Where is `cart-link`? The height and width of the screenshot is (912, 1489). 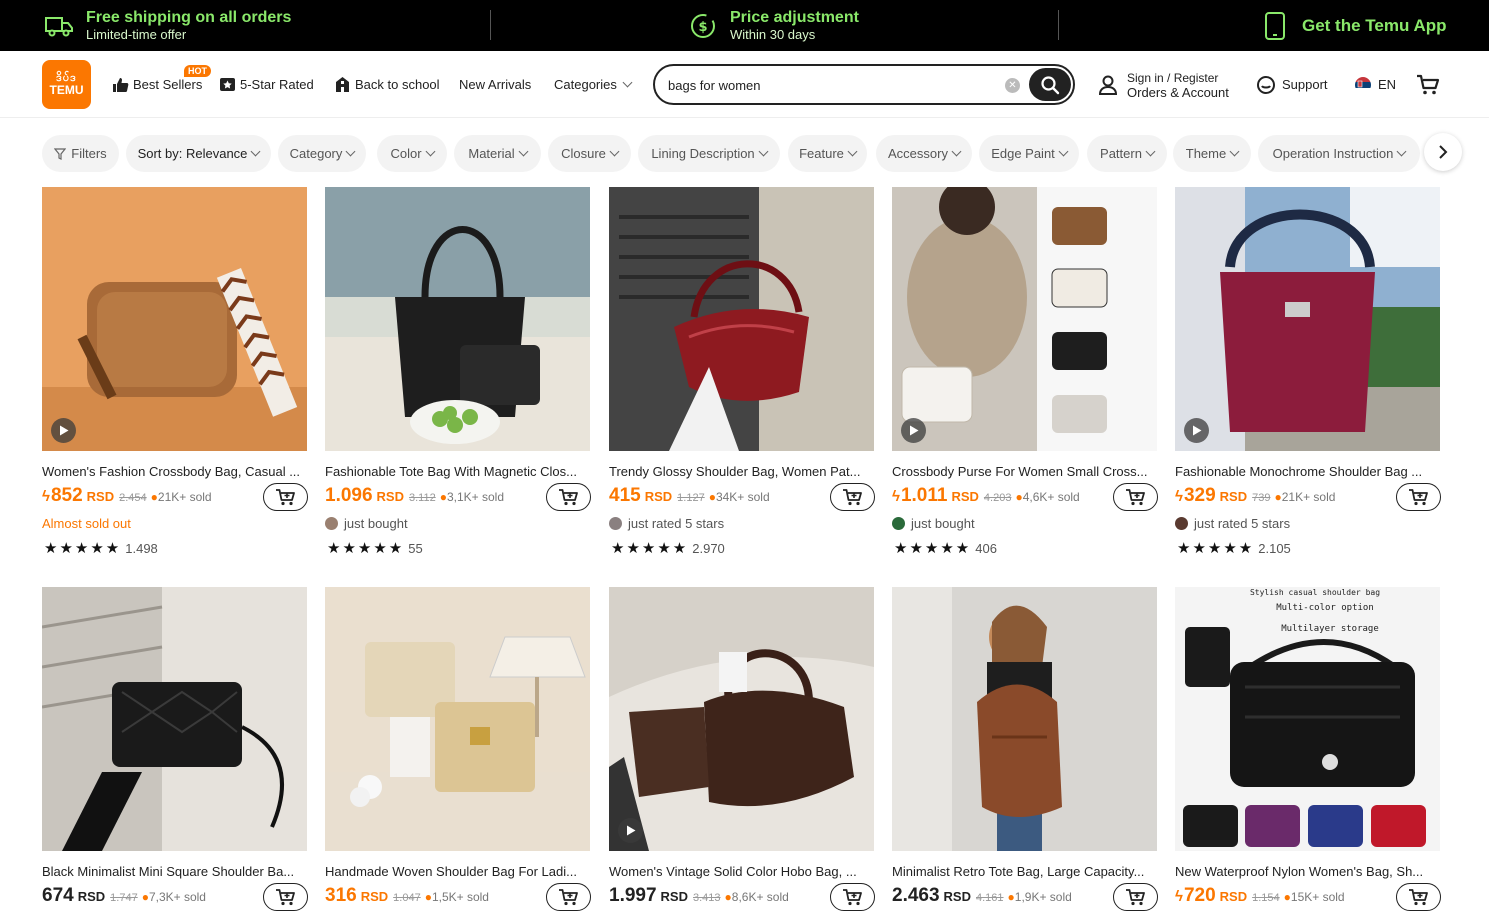
cart-link is located at coordinates (1430, 84).